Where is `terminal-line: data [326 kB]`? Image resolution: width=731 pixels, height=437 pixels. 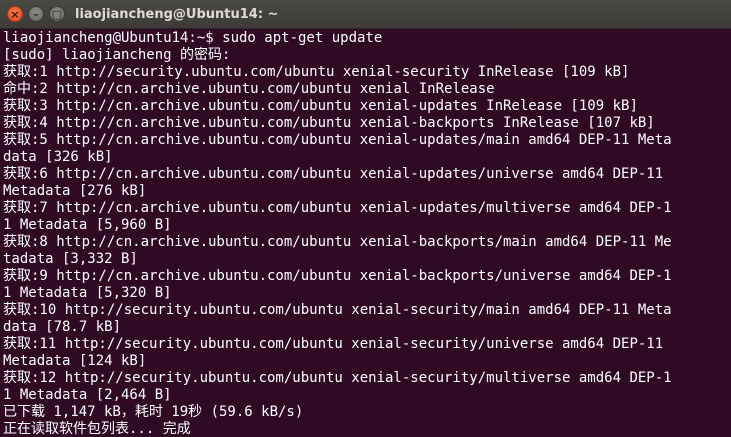 terminal-line: data [326 kB] is located at coordinates (58, 157).